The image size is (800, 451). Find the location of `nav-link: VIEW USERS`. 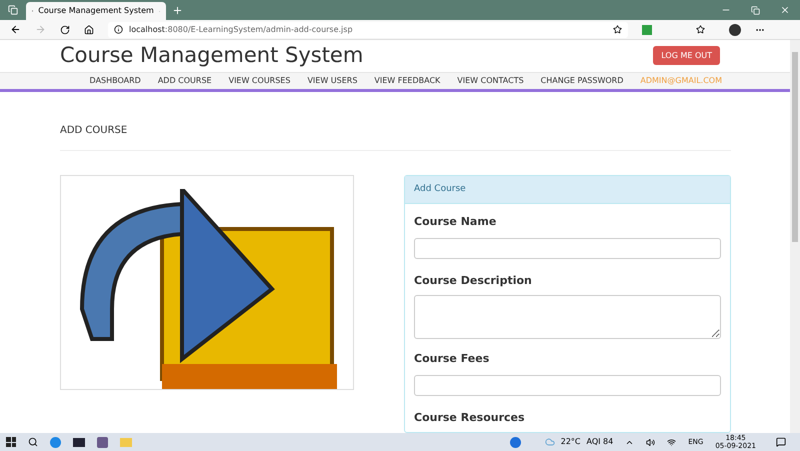

nav-link: VIEW USERS is located at coordinates (332, 80).